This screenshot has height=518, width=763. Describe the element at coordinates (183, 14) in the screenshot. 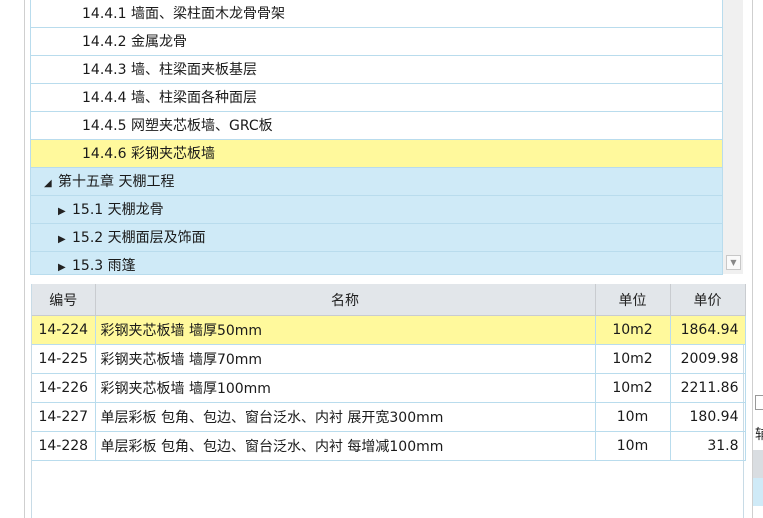

I see `tree-item-label: 14.4.1 墙面、梁柱面木龙骨骨架` at that location.